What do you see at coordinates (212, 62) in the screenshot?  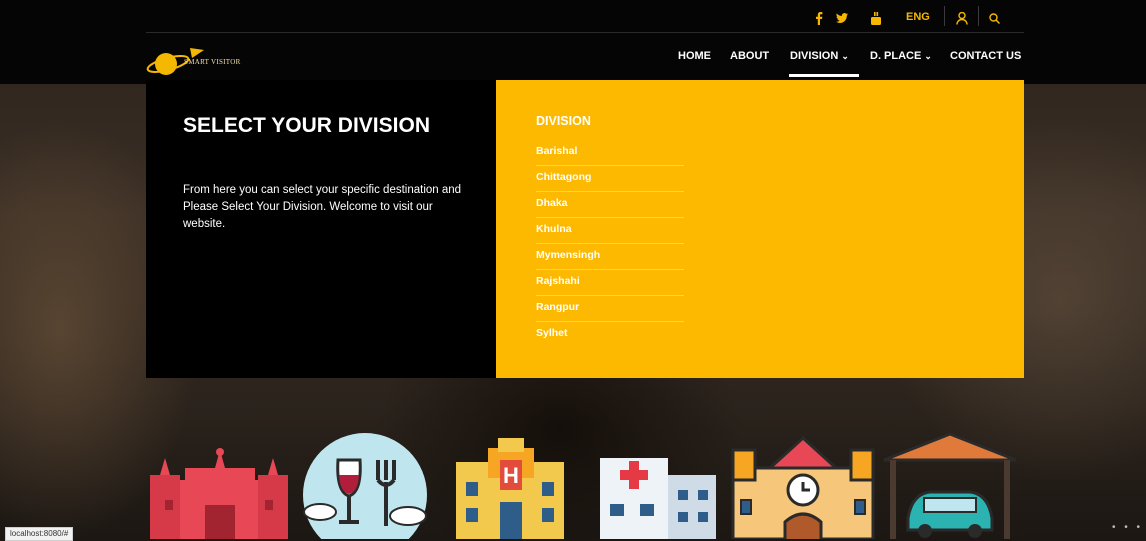 I see `logo-text: SMART VISITOR` at bounding box center [212, 62].